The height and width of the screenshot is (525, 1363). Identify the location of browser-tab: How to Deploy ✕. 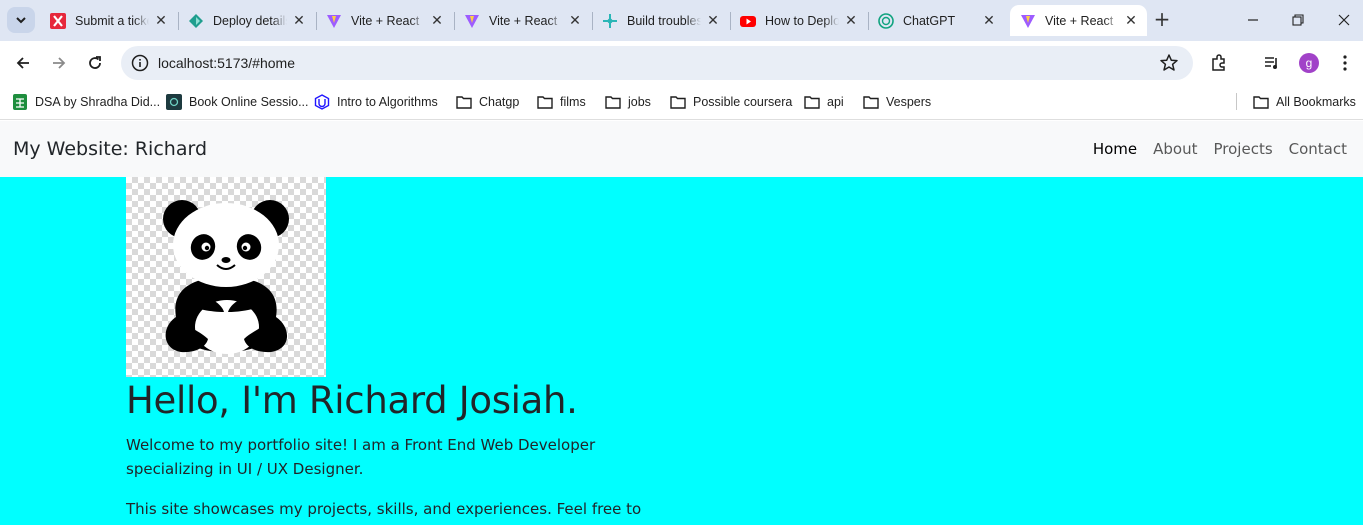
(798, 20).